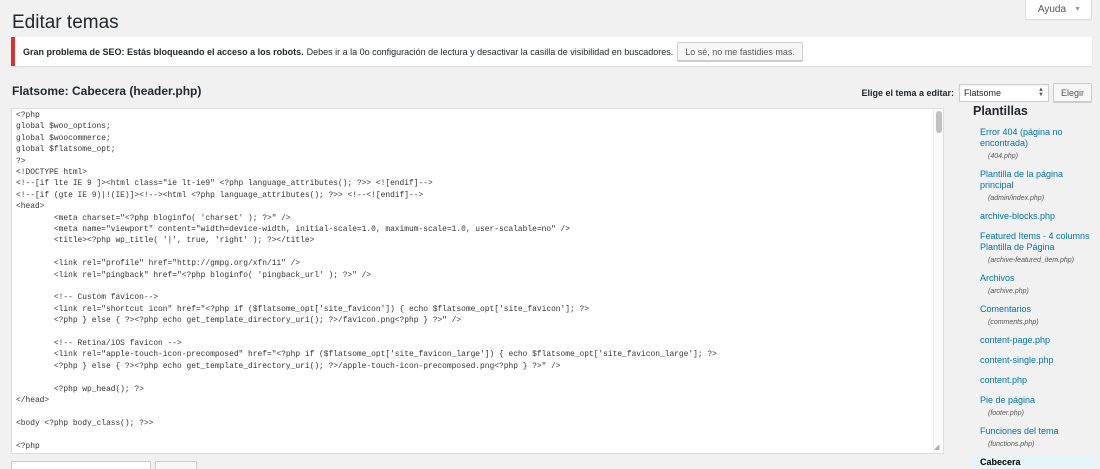 Image resolution: width=1100 pixels, height=469 pixels. What do you see at coordinates (176, 465) in the screenshot?
I see `bottom-button` at bounding box center [176, 465].